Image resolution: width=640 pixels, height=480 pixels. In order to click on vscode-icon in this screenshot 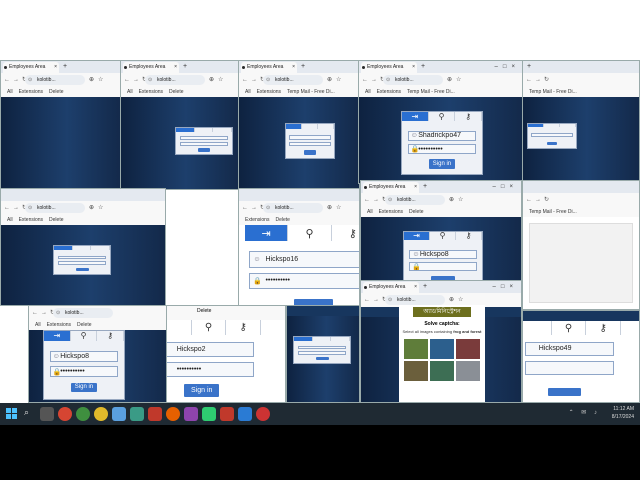, I will do `click(245, 414)`.